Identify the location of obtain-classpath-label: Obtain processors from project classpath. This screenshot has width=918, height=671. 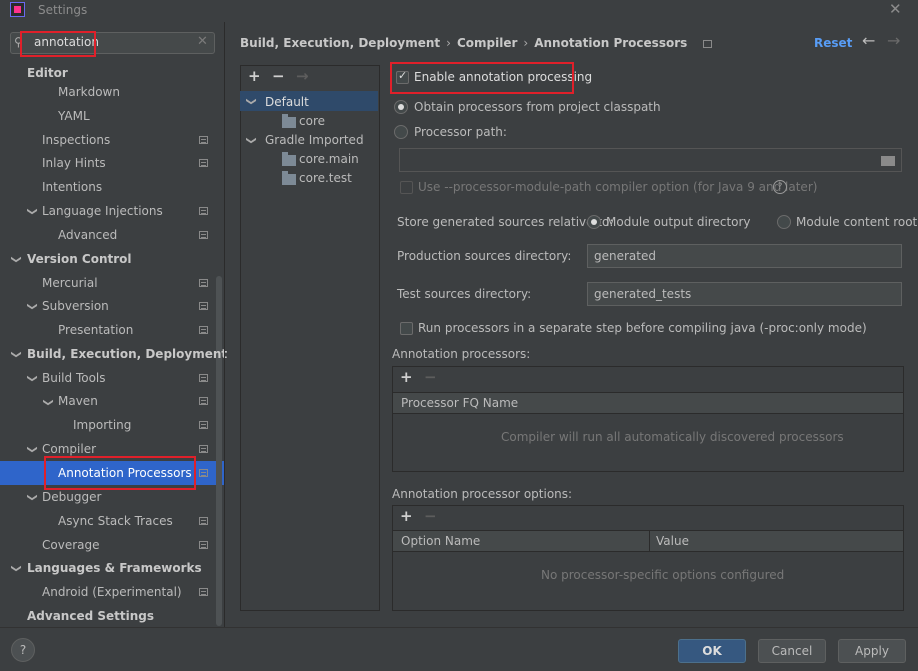
(537, 107).